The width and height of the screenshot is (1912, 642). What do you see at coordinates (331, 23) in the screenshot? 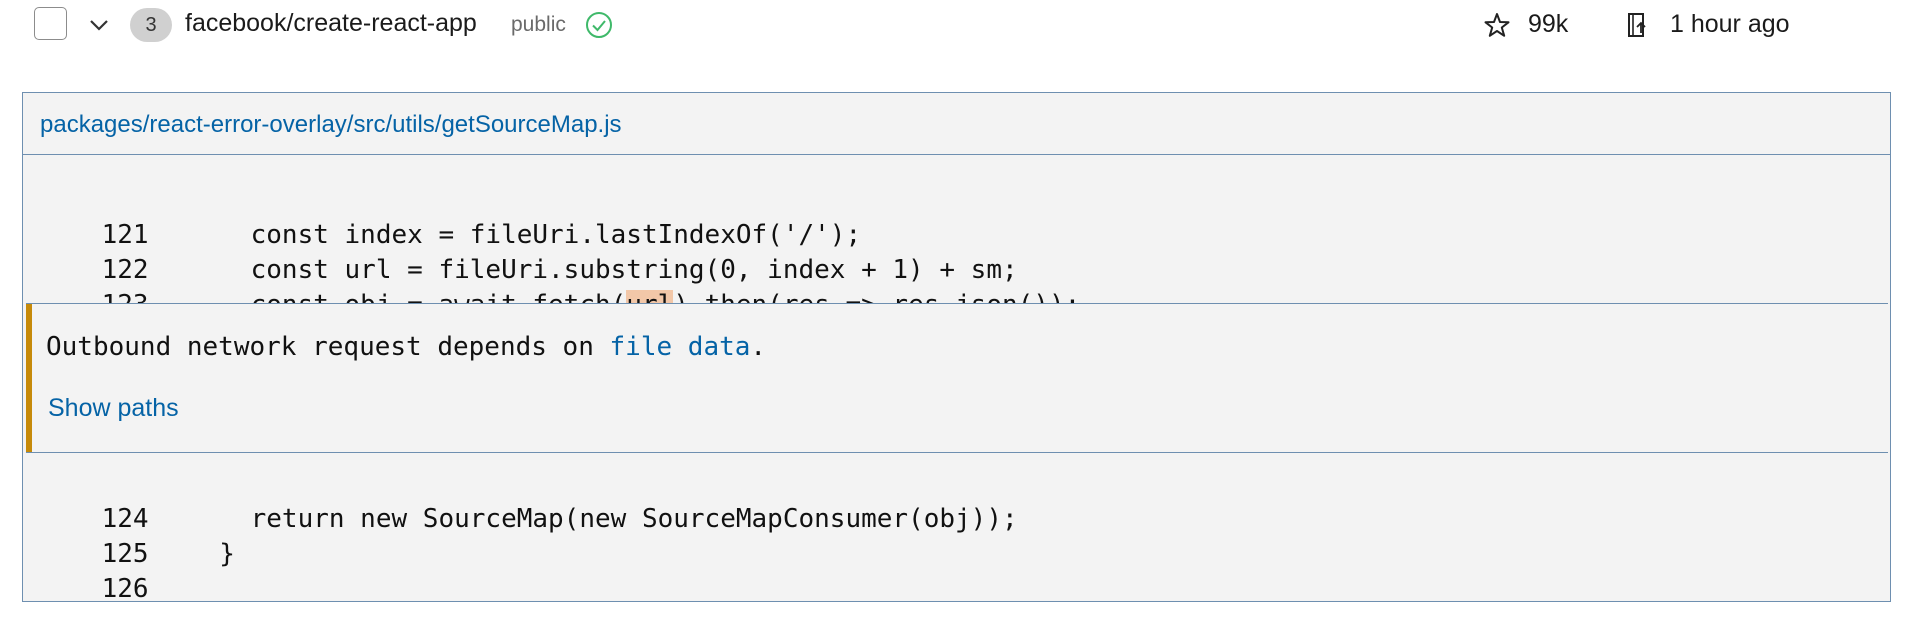
I see `repo-name-link: facebook/create-react-app` at bounding box center [331, 23].